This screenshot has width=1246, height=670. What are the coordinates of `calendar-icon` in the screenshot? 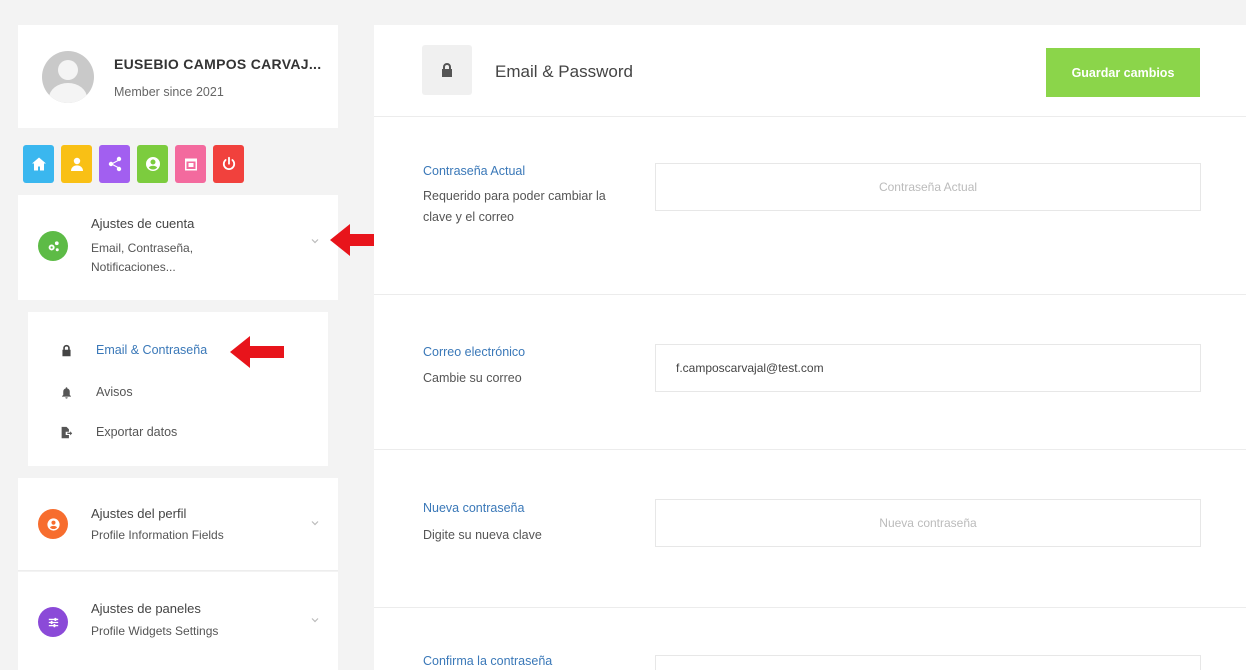 It's located at (190, 164).